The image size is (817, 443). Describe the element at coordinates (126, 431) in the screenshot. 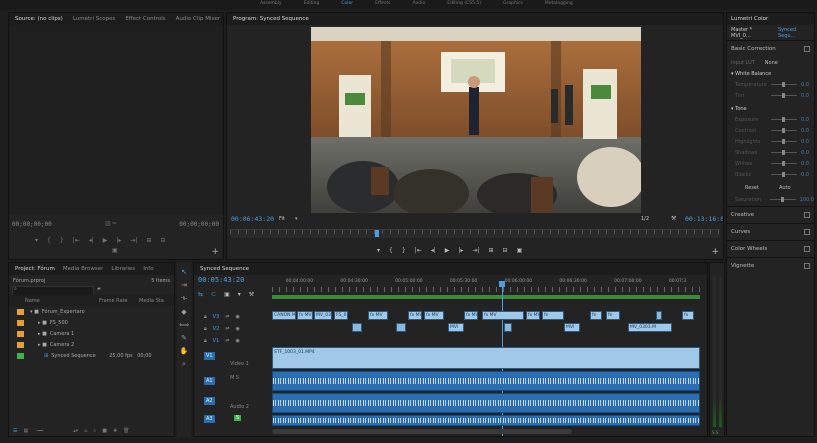

I see `trash-icon: 🗑` at that location.